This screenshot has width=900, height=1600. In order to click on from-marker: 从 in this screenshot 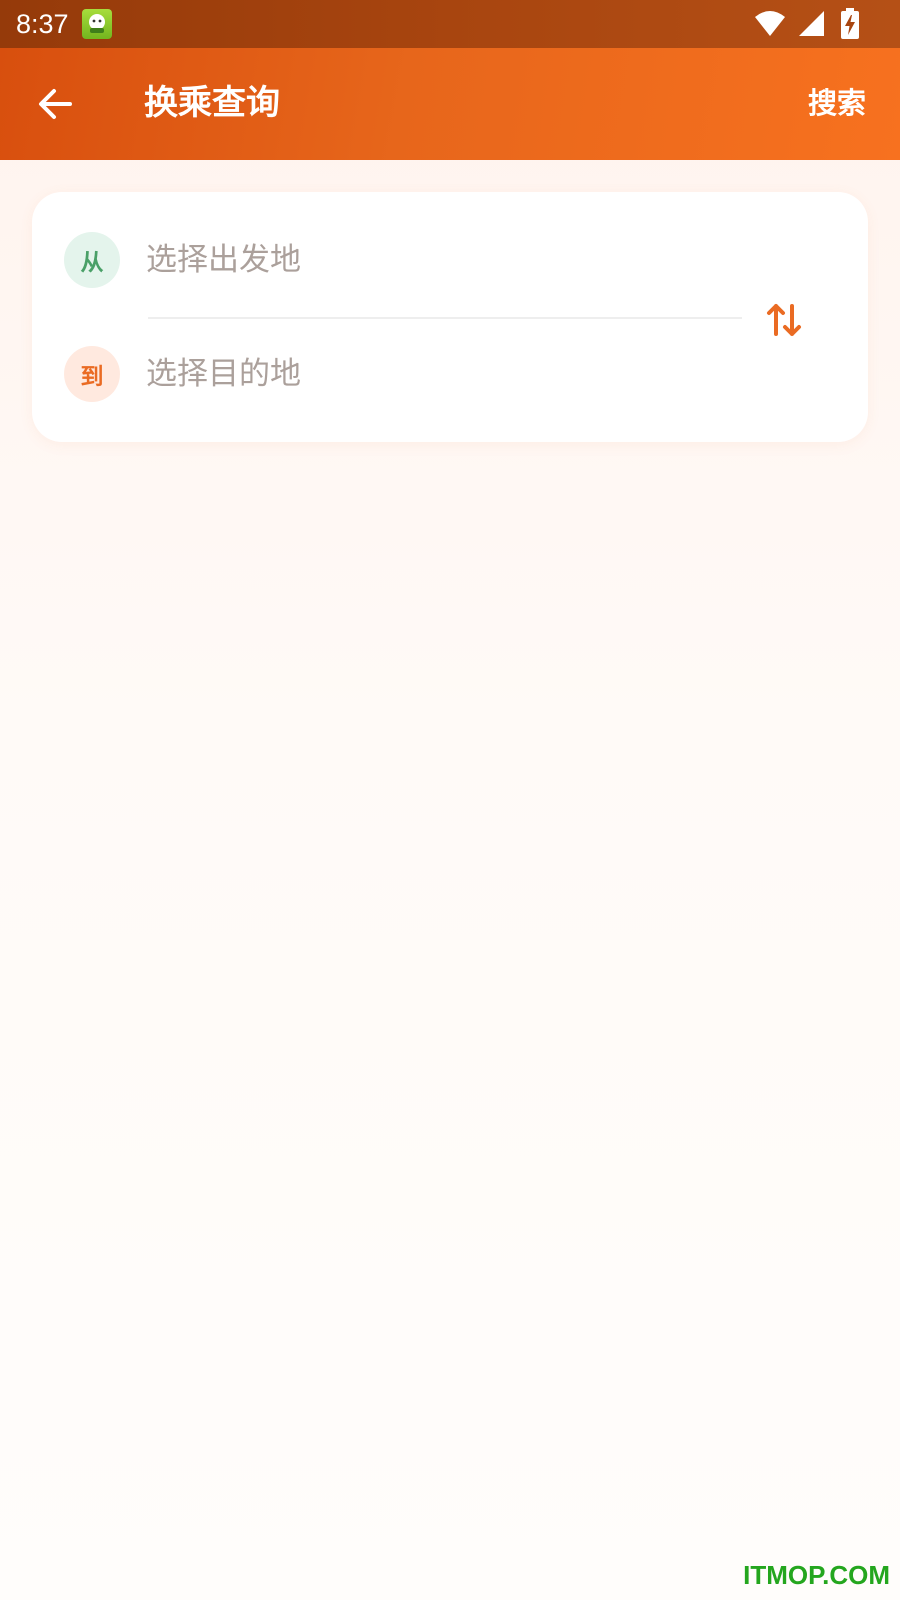, I will do `click(92, 260)`.